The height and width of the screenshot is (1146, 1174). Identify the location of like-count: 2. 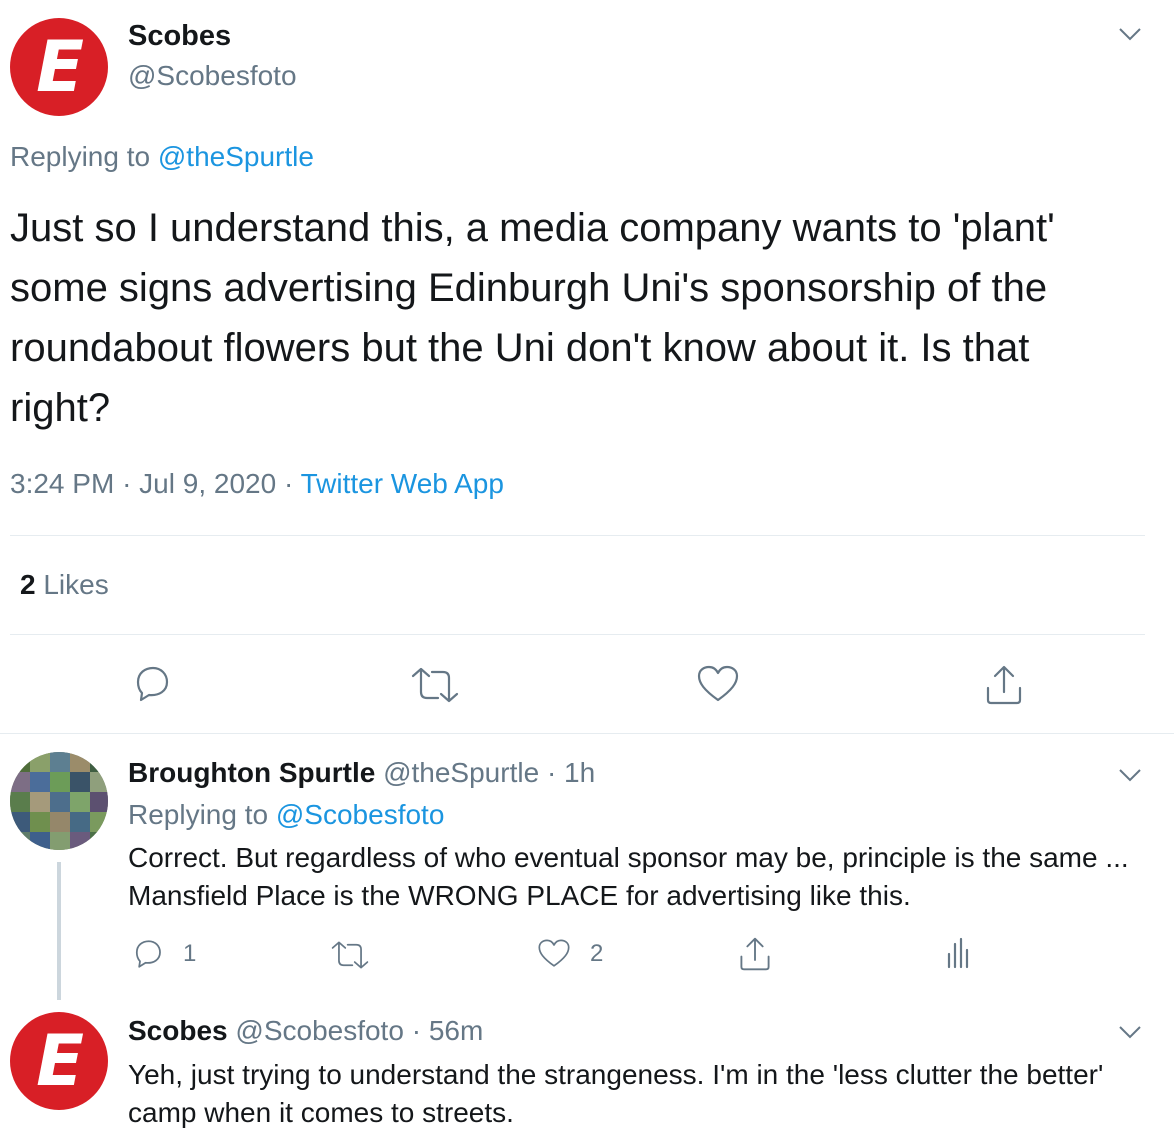
(597, 953).